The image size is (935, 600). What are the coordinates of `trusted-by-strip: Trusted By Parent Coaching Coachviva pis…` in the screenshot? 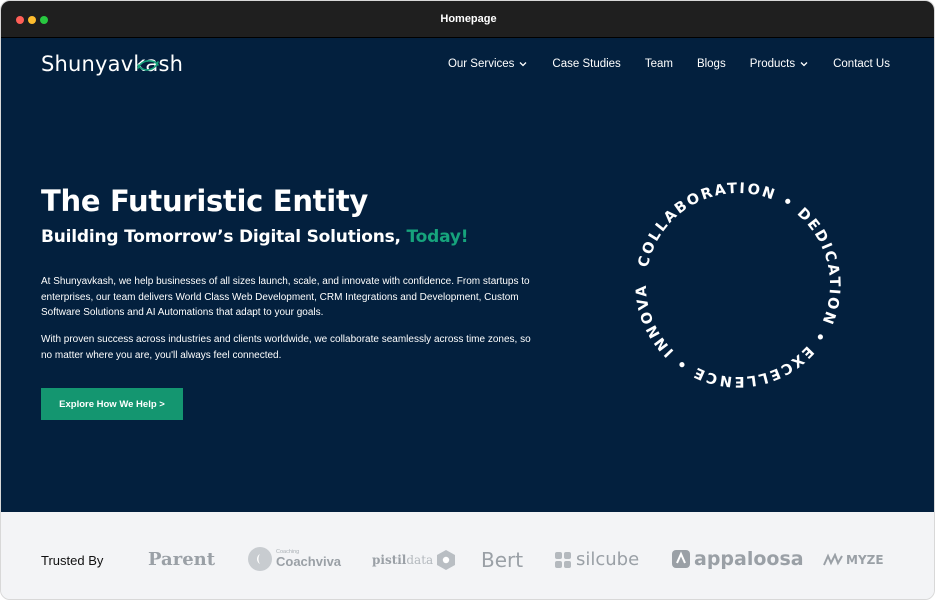 It's located at (467, 555).